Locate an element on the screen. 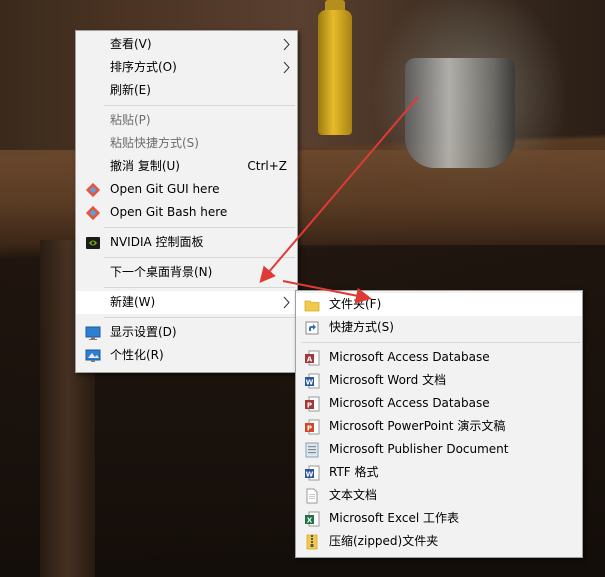  publisher-file-icon is located at coordinates (312, 450).